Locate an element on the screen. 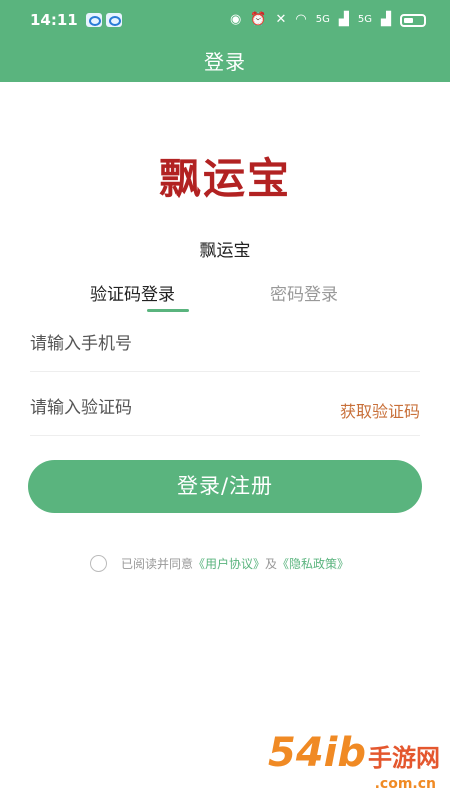 The width and height of the screenshot is (450, 800). phone-field is located at coordinates (225, 344).